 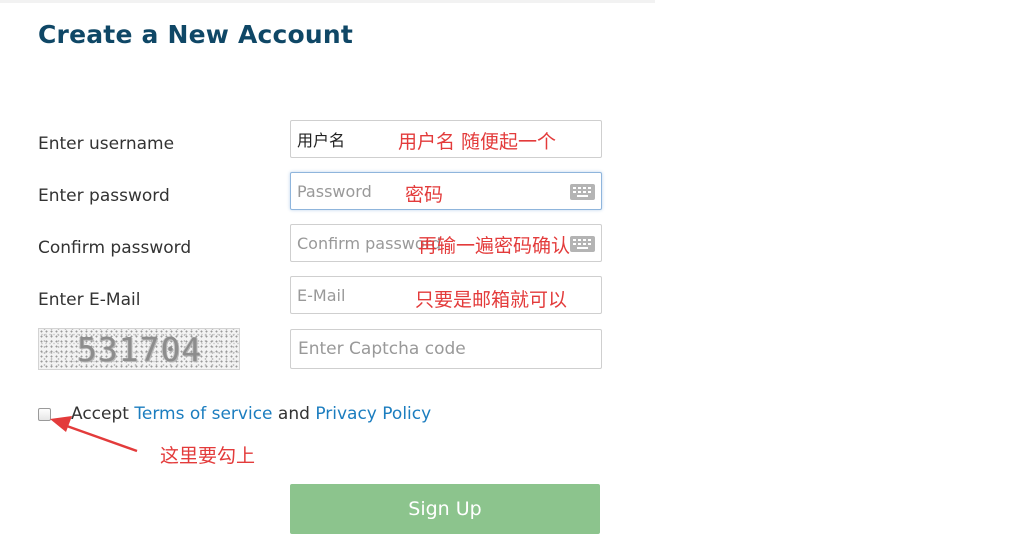 I want to click on red-arrow-icon, so click(x=94, y=434).